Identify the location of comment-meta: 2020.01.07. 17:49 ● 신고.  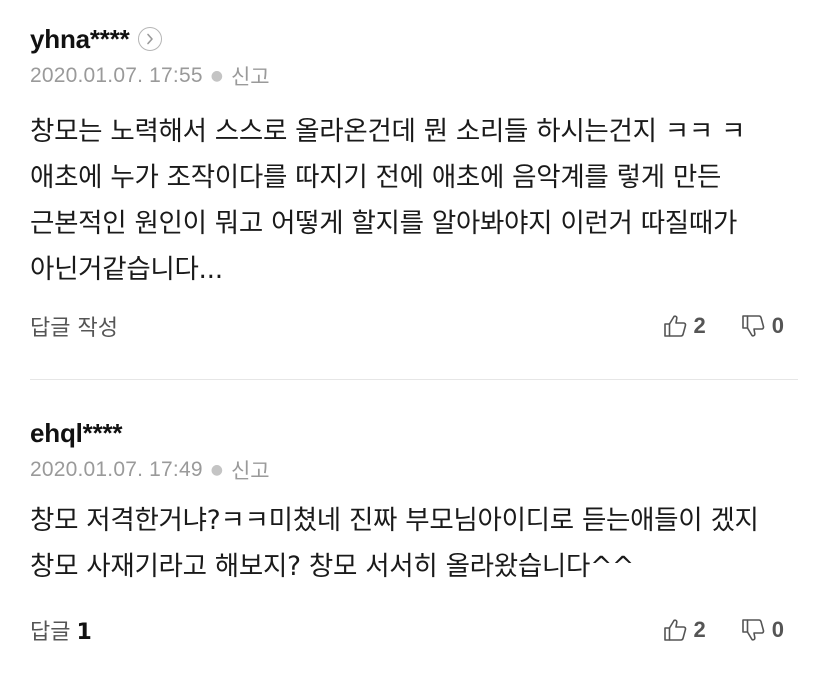
(414, 470).